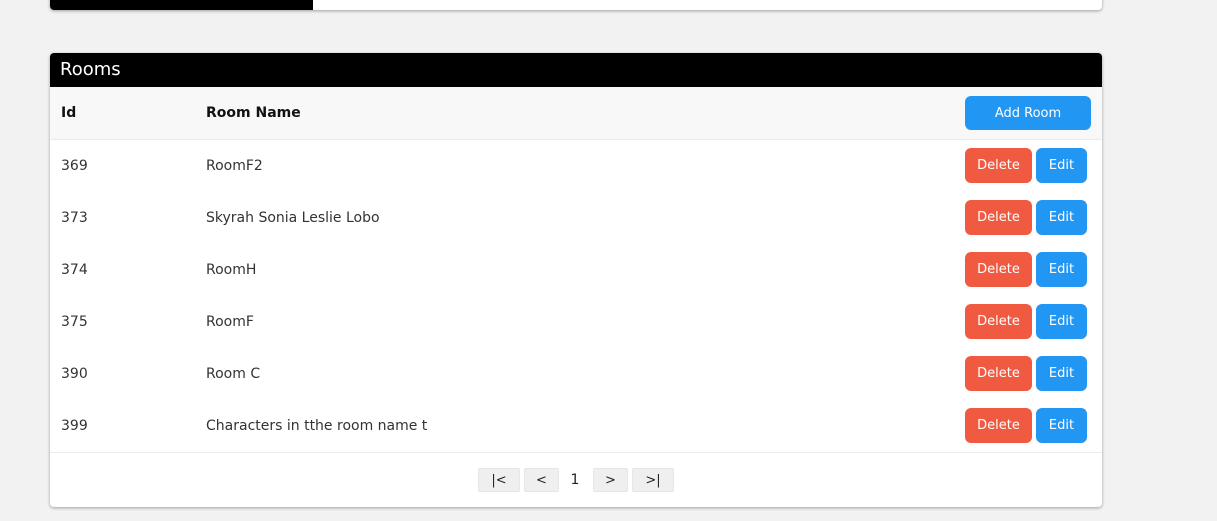  I want to click on table-row: 375 RoomF Delete Edit, so click(576, 322).